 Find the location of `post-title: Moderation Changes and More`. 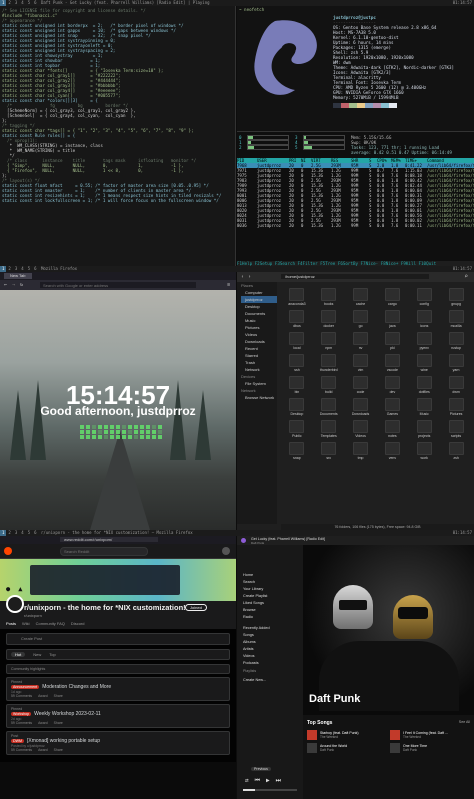

post-title: Moderation Changes and More is located at coordinates (76, 687).